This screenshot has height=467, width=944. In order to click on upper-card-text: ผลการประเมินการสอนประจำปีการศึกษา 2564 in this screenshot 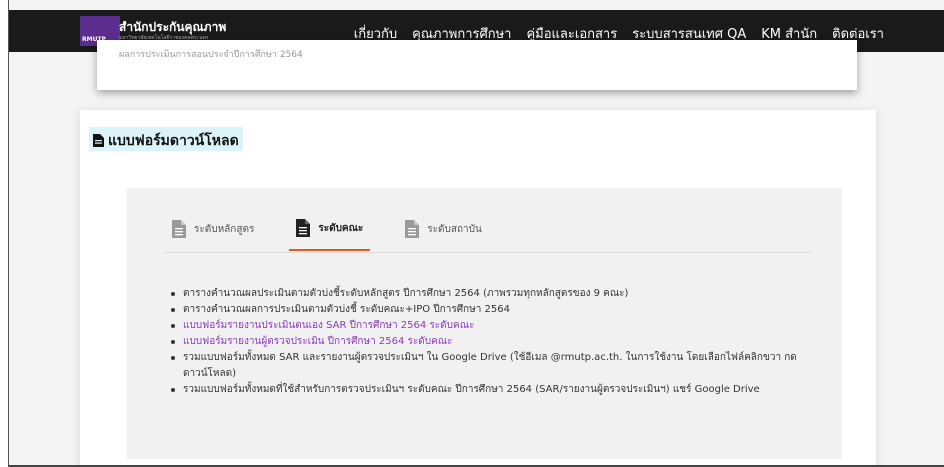, I will do `click(211, 54)`.